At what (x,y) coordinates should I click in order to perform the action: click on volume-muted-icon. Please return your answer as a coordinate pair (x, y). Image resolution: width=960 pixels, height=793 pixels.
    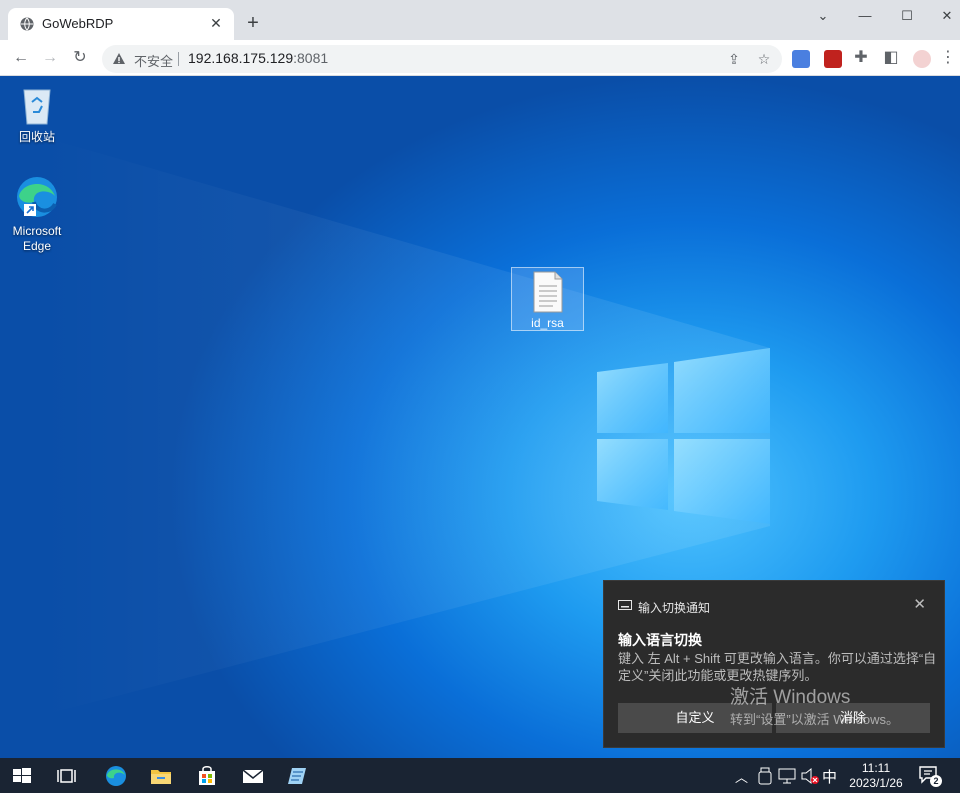
    Looking at the image, I should click on (810, 776).